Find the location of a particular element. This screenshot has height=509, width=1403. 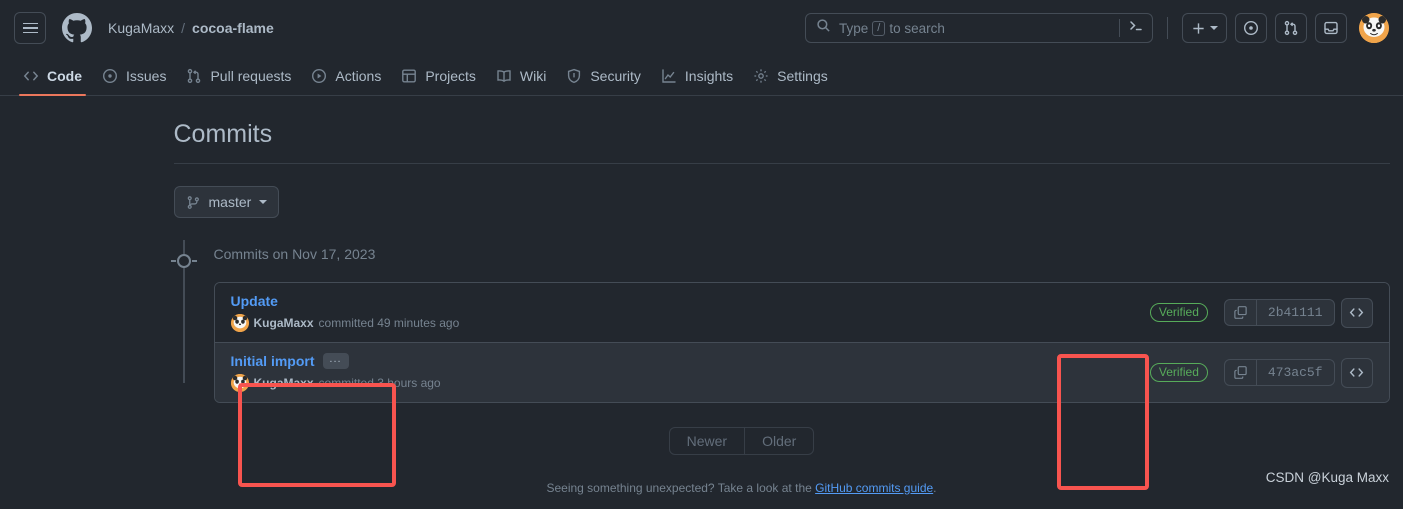

create-new-button is located at coordinates (1204, 28).